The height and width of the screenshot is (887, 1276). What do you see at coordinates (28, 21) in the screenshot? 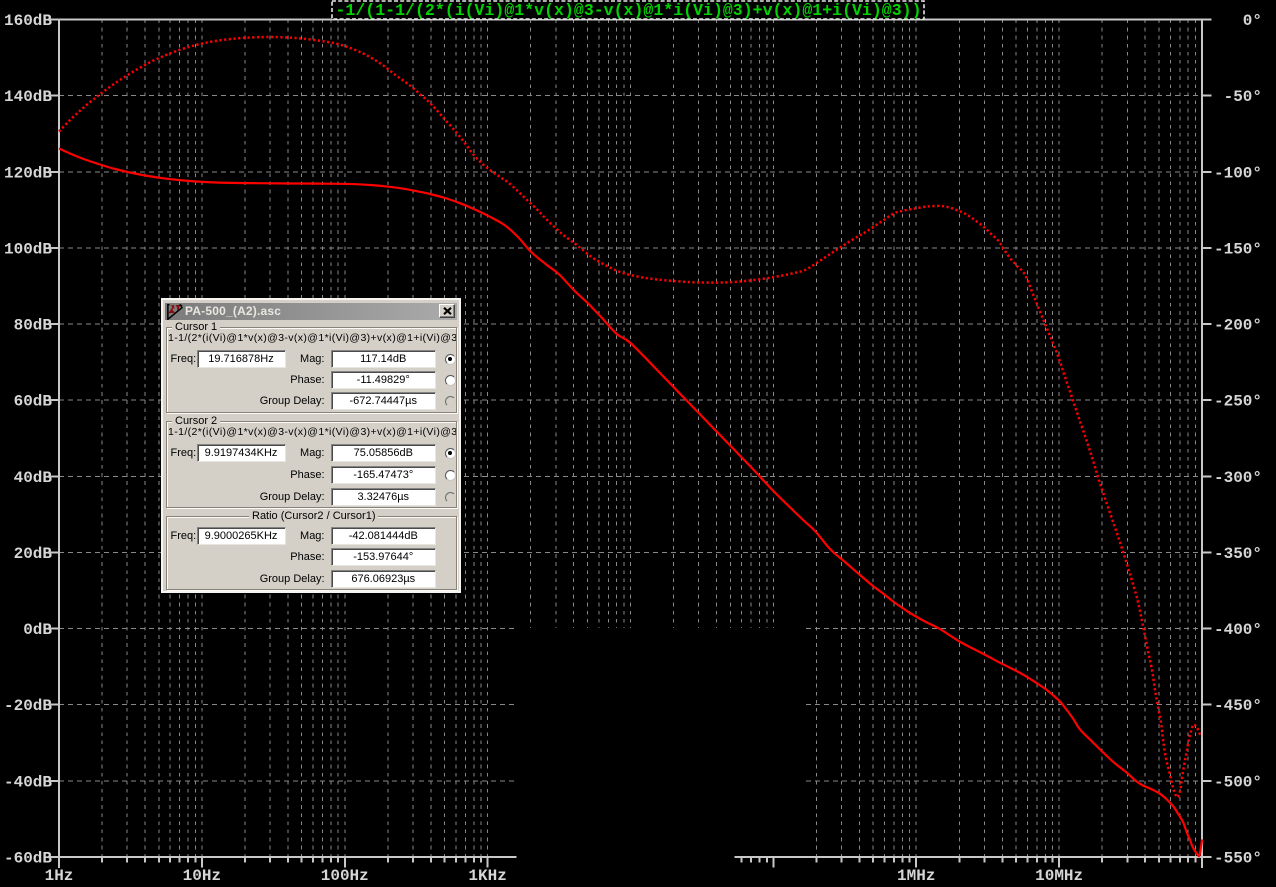
I see `svg-text: 160dB` at bounding box center [28, 21].